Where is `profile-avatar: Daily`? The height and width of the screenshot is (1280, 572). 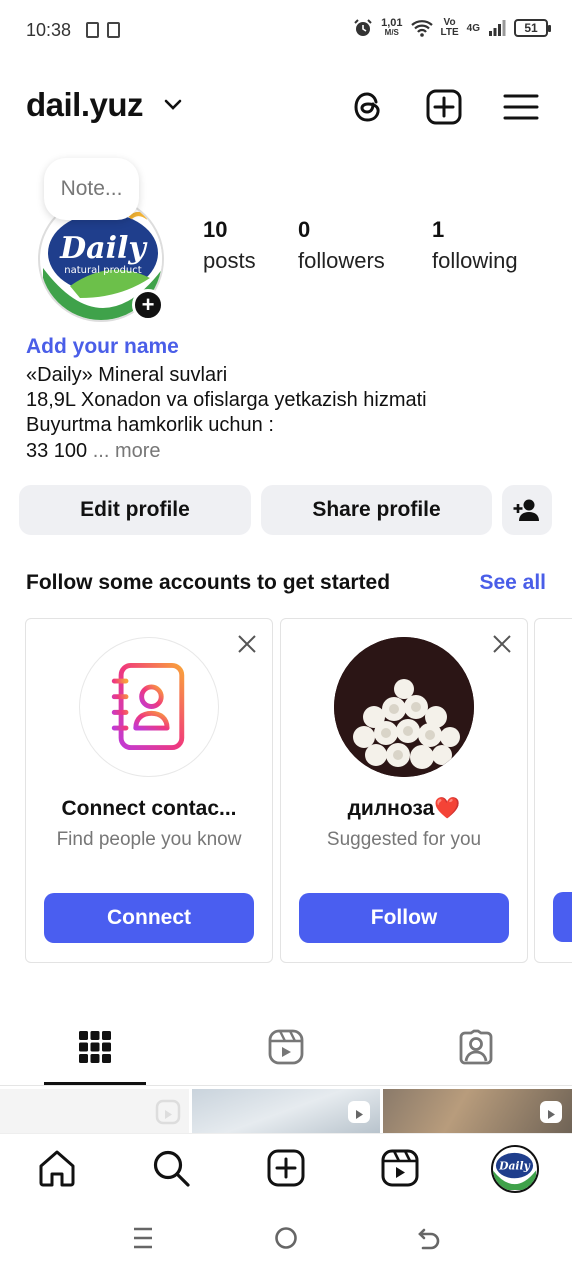
profile-avatar: Daily is located at coordinates (515, 1169).